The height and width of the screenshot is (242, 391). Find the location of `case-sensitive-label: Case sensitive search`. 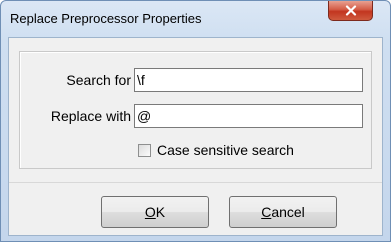

case-sensitive-label: Case sensitive search is located at coordinates (225, 150).